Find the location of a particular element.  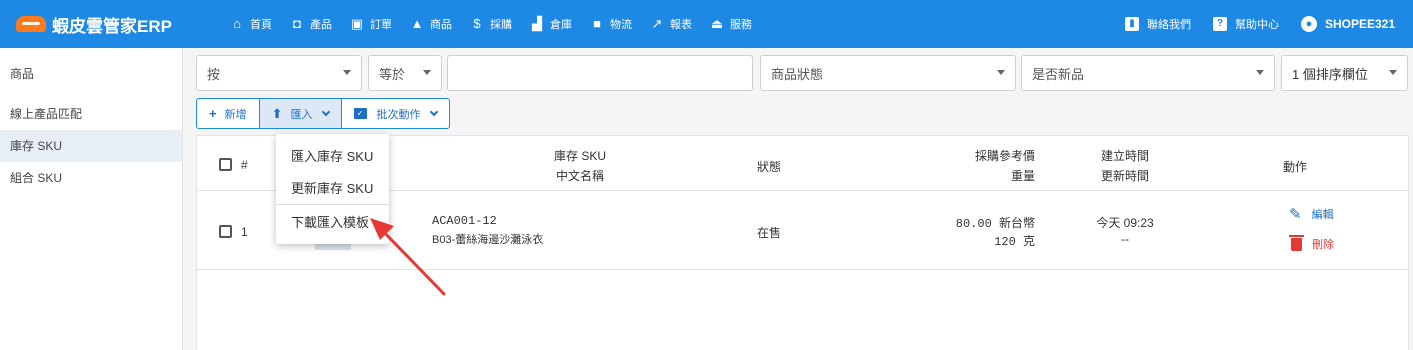

sort-fields-value: 1 個排序欄位 is located at coordinates (1330, 74).